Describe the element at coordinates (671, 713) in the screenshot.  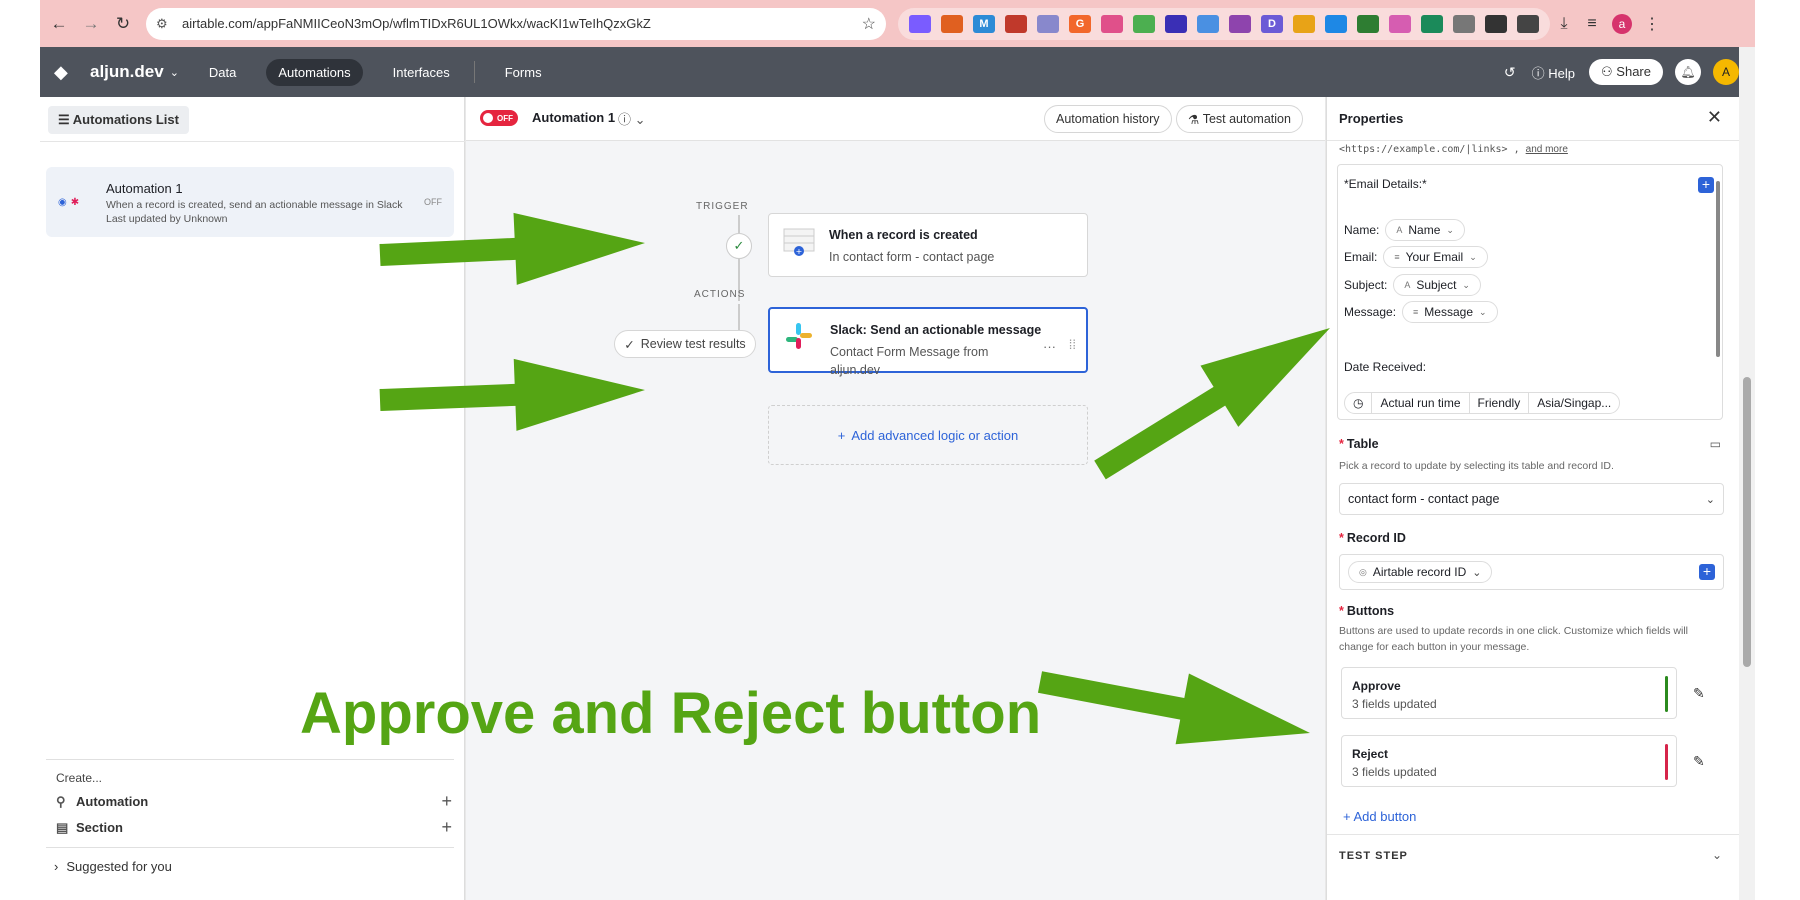
I see `annotation-label: Approve and Reject button` at that location.